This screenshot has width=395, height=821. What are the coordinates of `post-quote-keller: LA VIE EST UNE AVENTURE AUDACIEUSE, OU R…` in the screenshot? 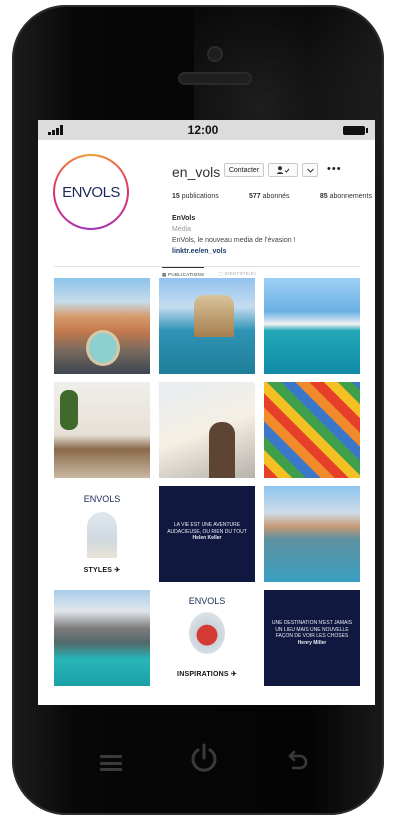 It's located at (207, 534).